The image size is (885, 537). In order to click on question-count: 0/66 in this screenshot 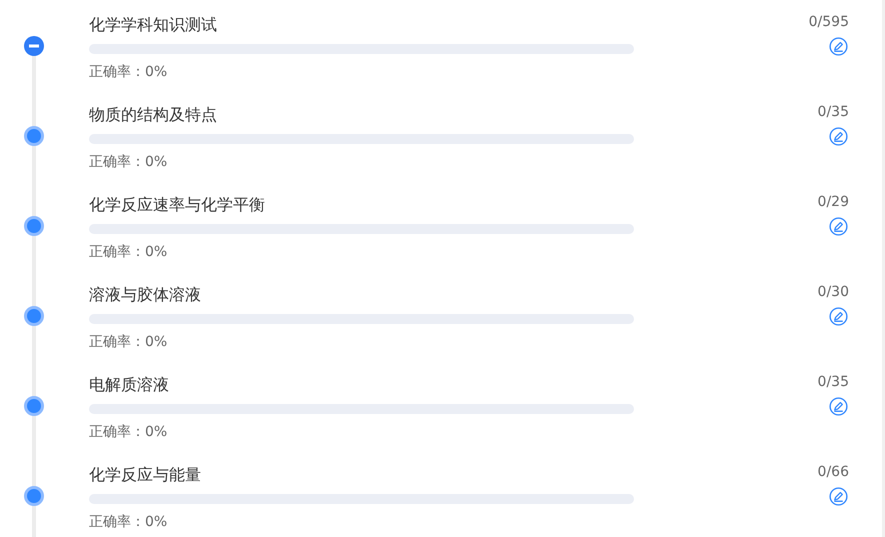, I will do `click(833, 472)`.